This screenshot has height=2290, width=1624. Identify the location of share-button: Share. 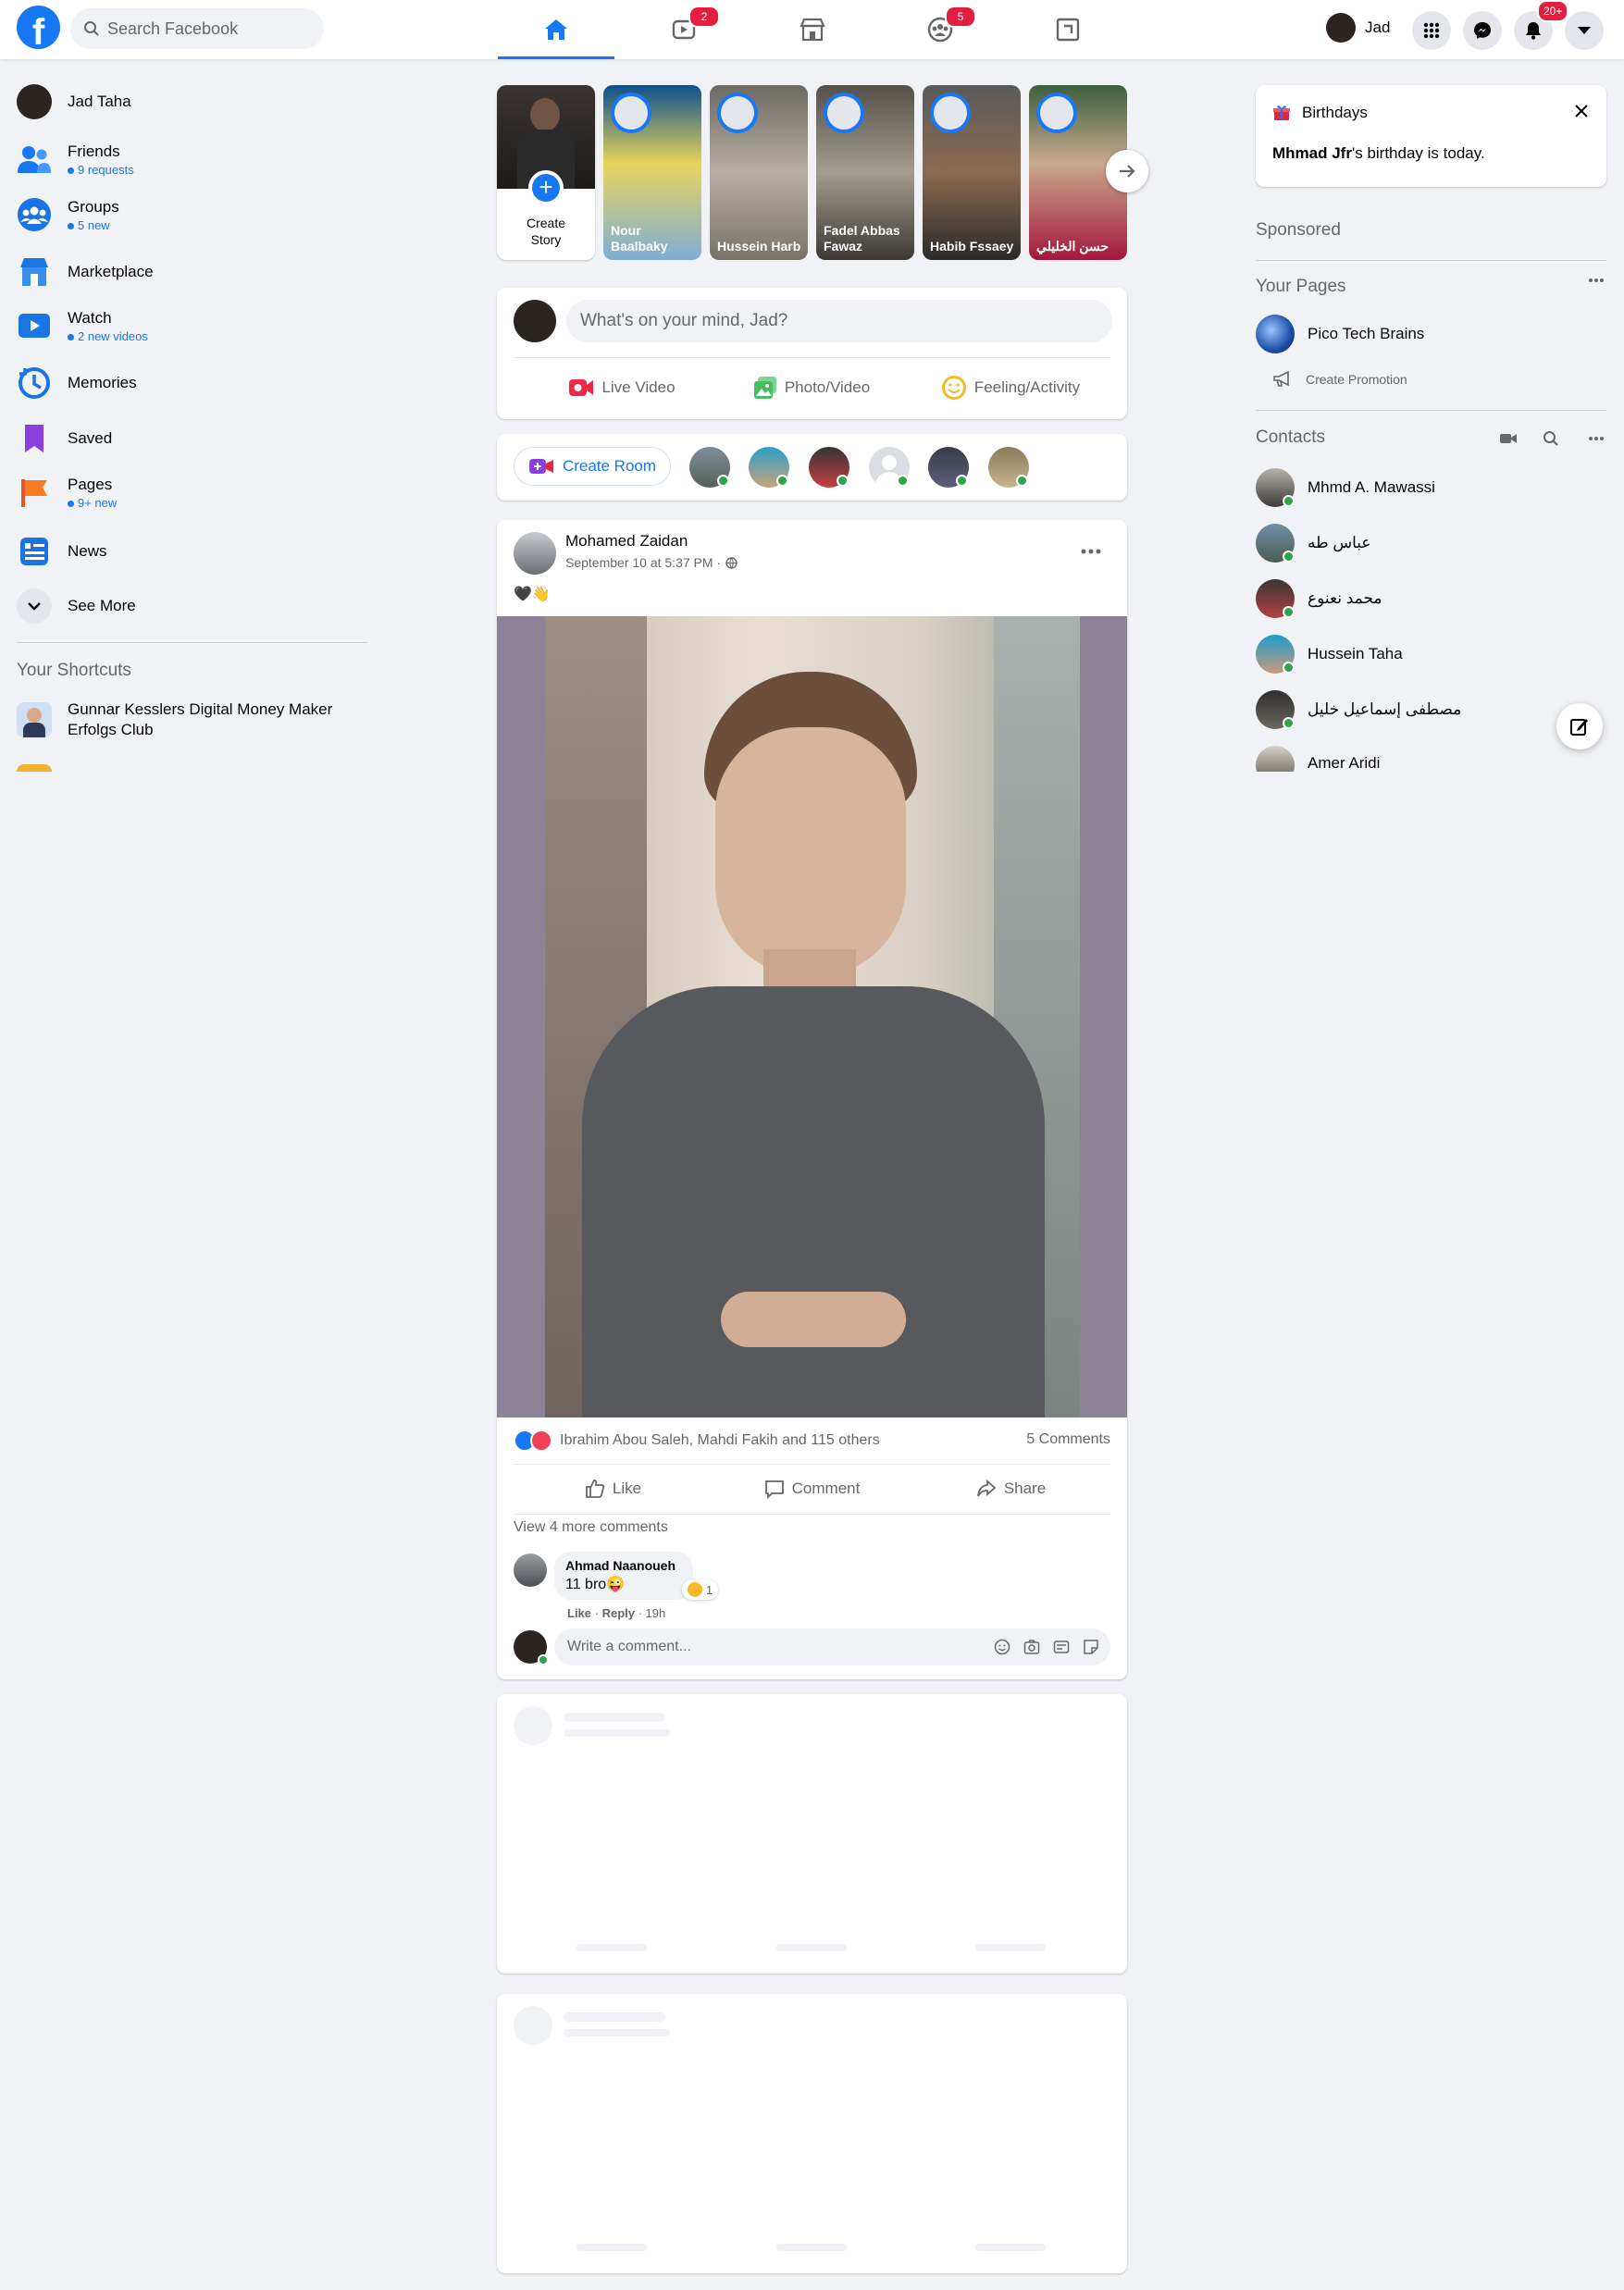
(1010, 1488).